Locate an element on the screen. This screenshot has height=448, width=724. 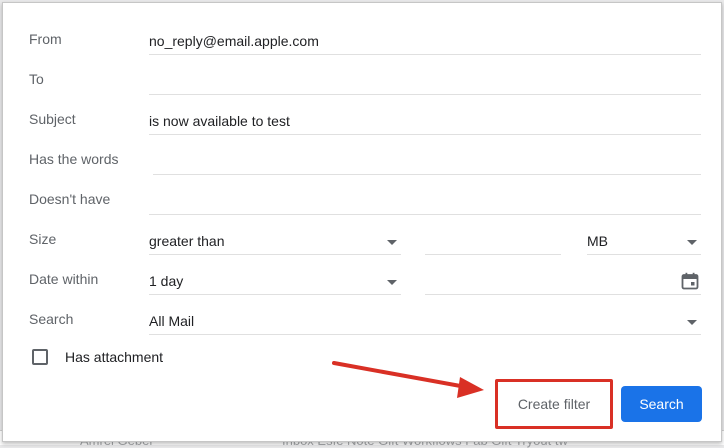
search-scope-row: Search All Mail is located at coordinates (362, 319).